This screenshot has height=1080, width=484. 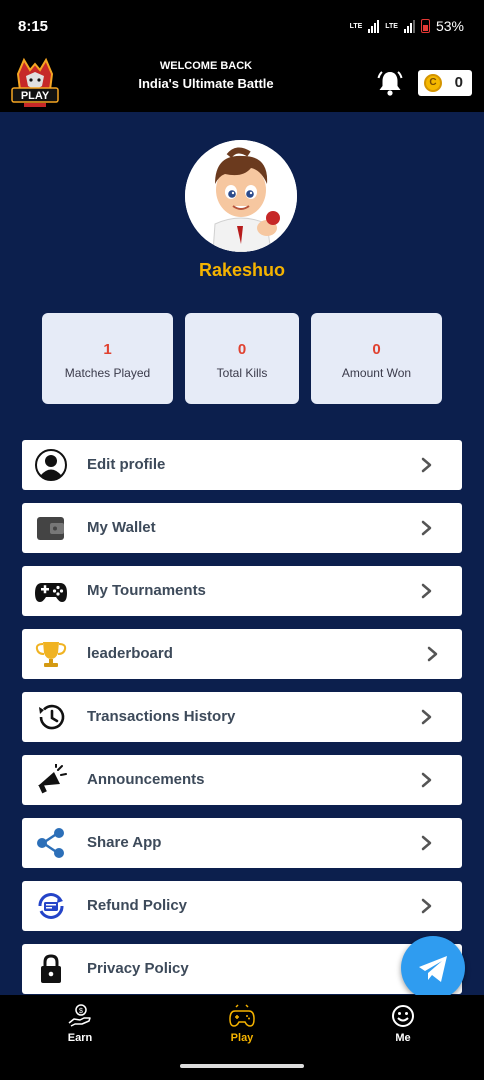 I want to click on welcome-subtitle: India's Ultimate Battle, so click(x=206, y=83).